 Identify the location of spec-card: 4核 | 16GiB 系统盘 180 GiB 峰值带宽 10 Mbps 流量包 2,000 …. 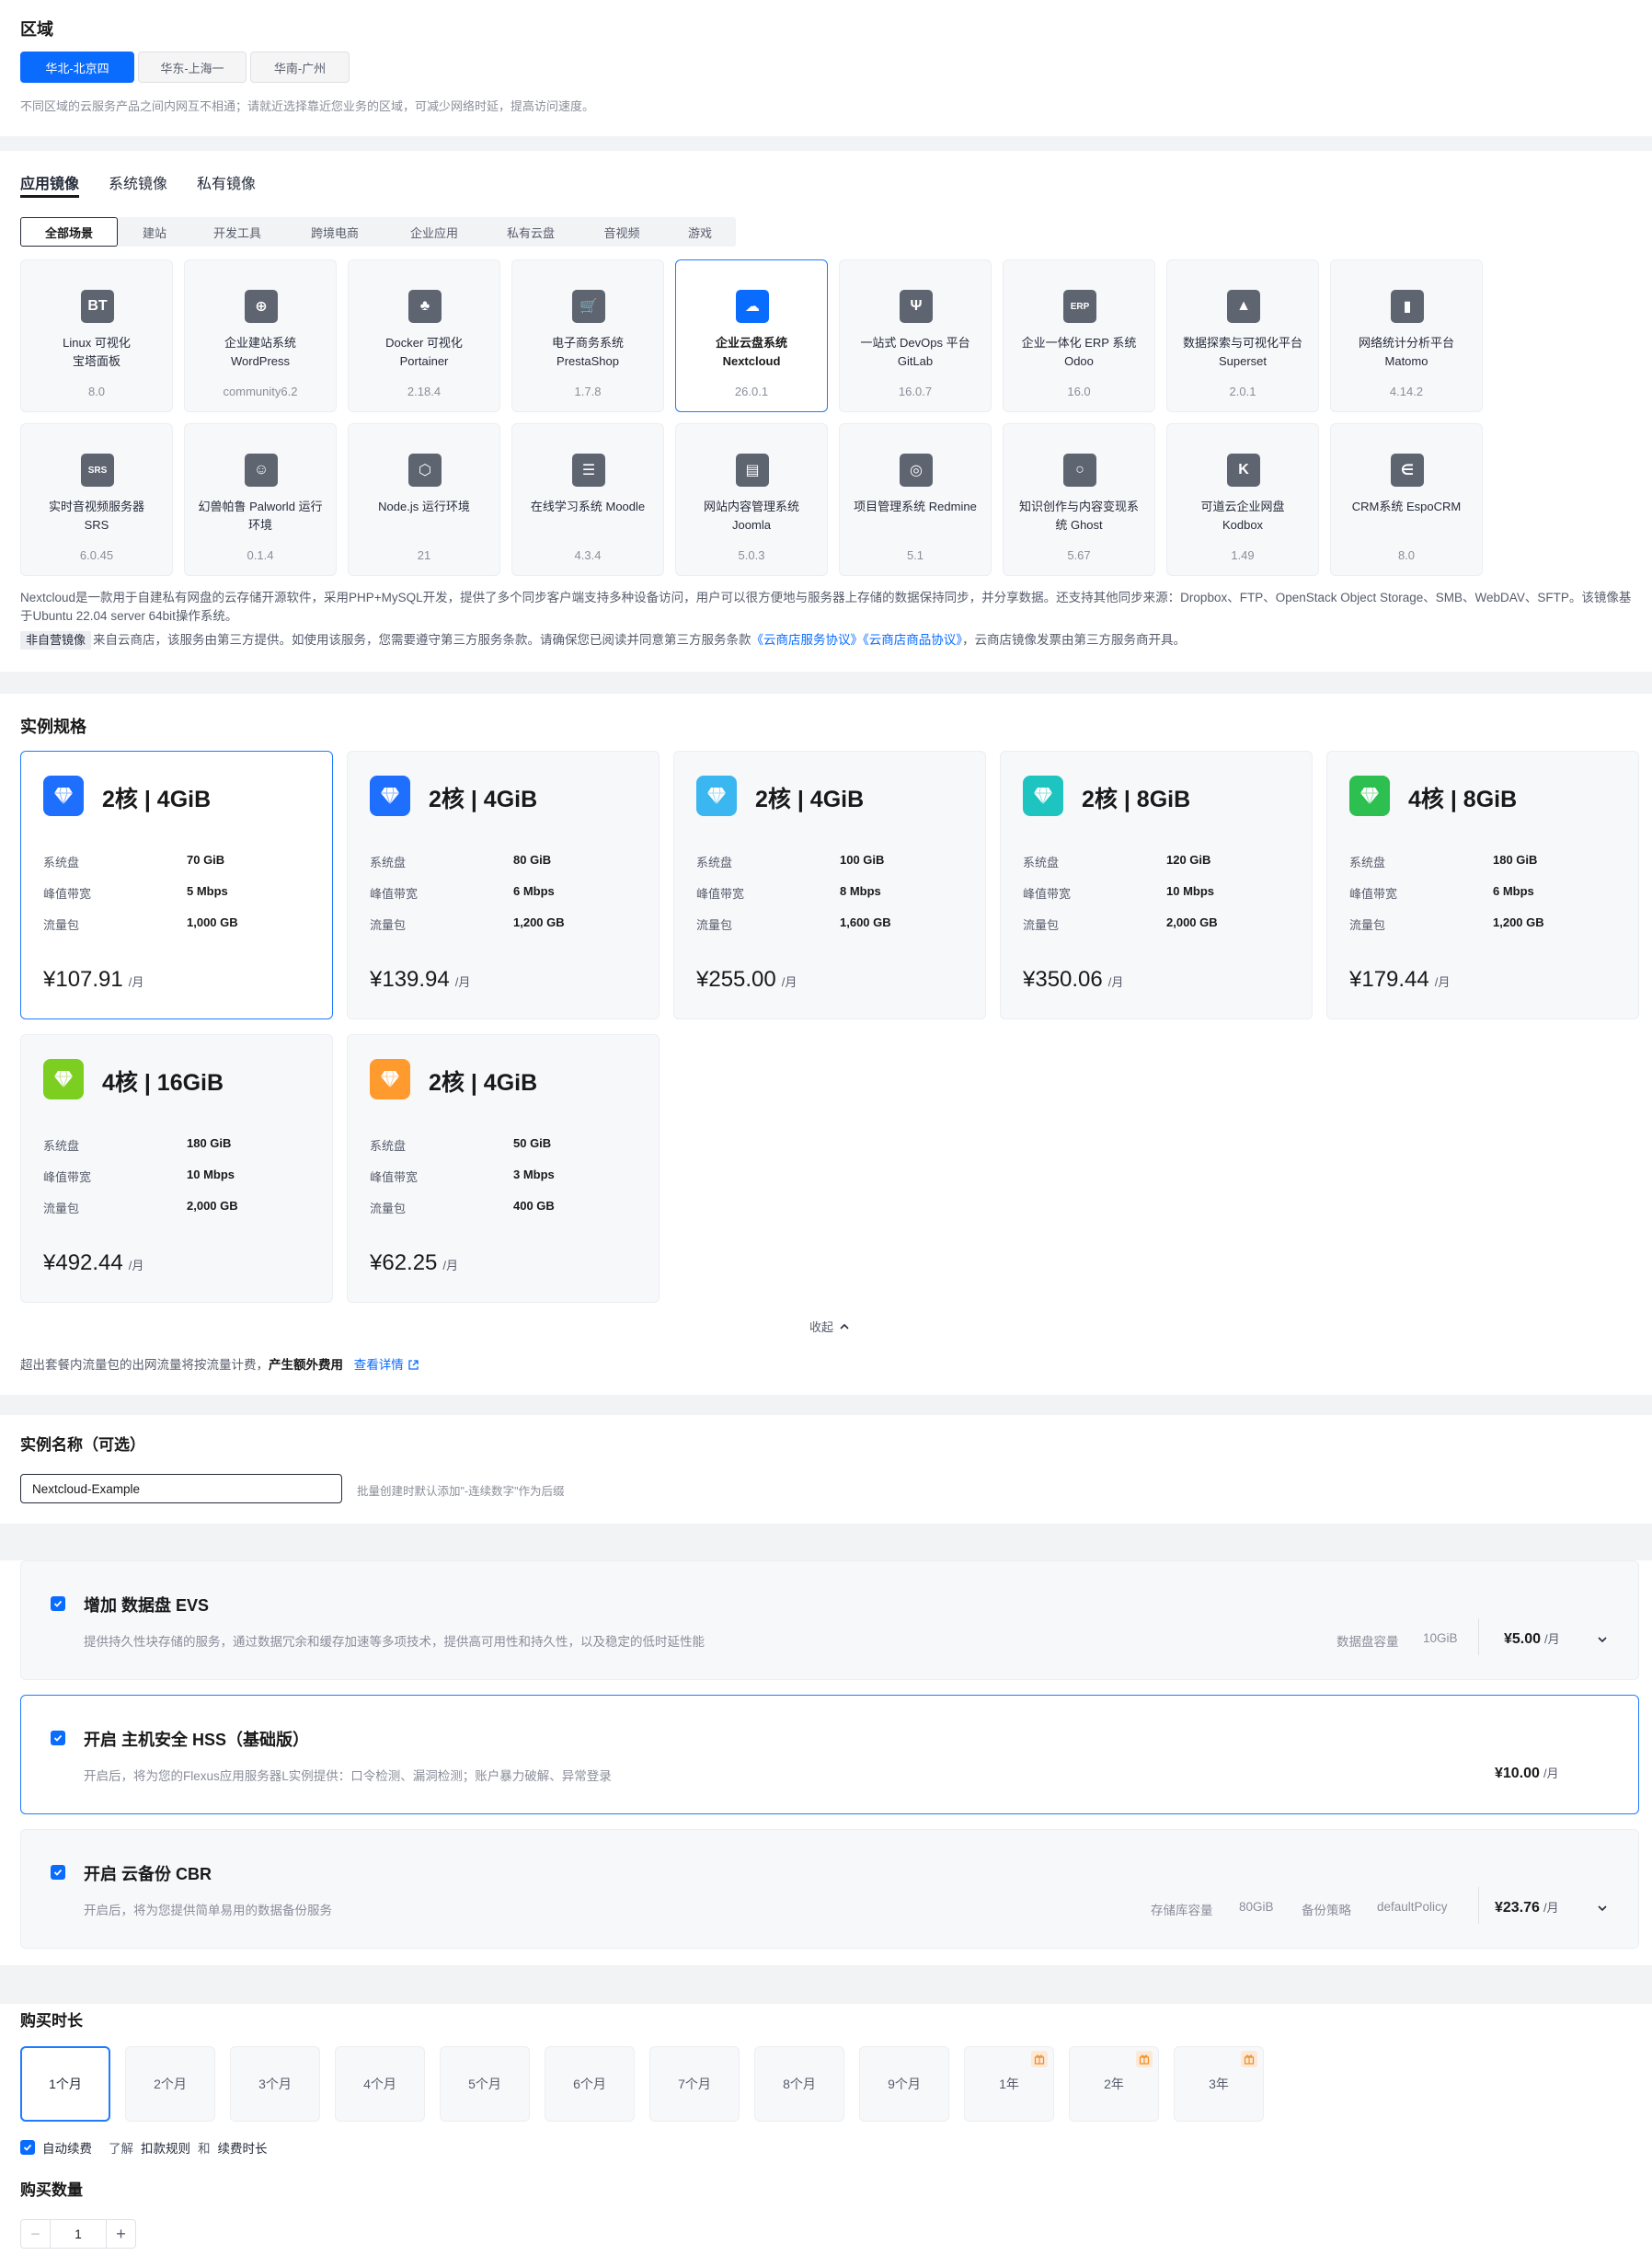
(176, 1168).